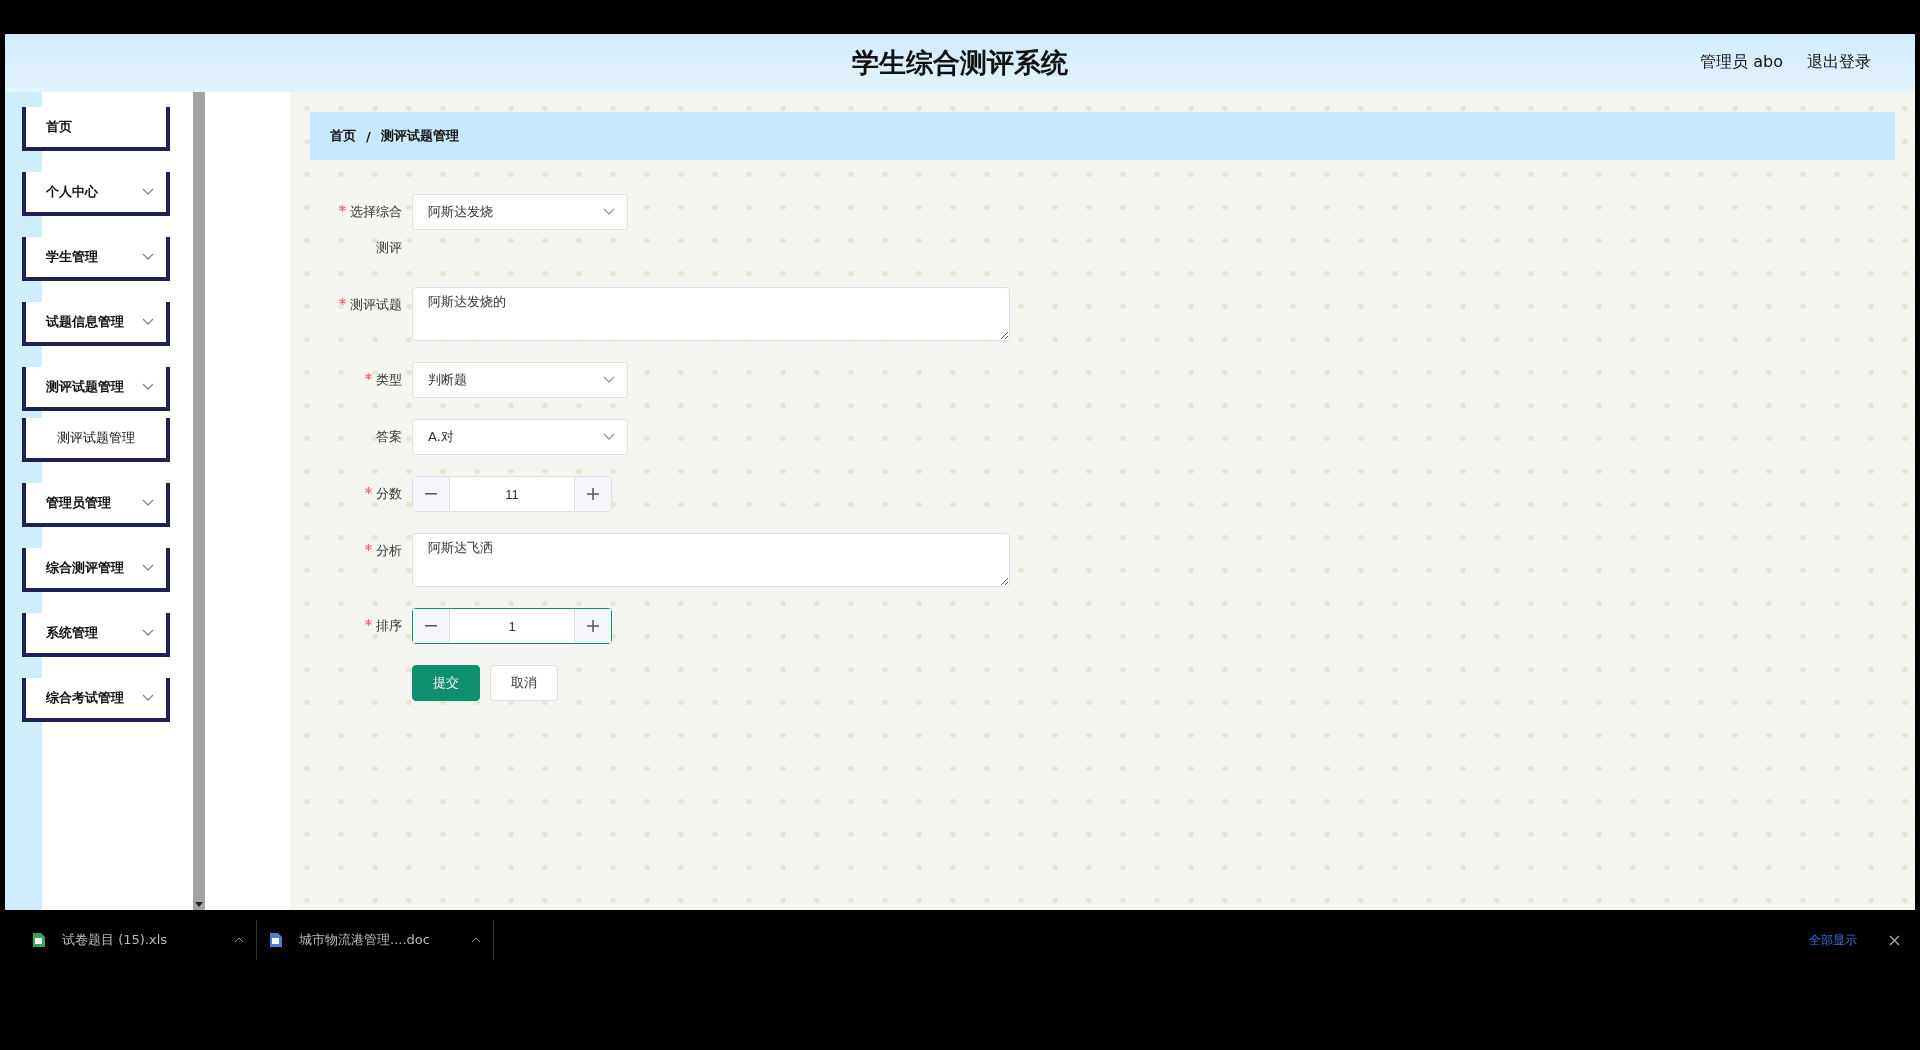 This screenshot has width=1920, height=1050. I want to click on user-name: 管理员 abo, so click(1741, 62).